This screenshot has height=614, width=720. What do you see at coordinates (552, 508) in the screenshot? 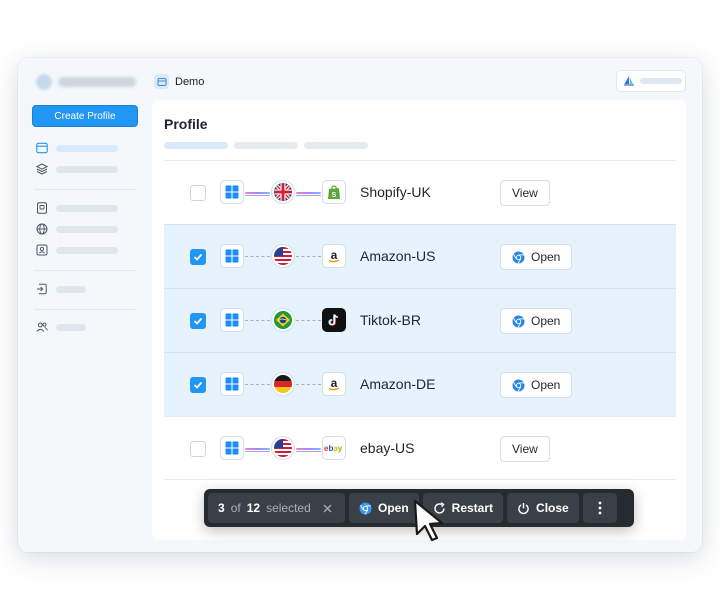
I see `bulk-close-label: Close` at bounding box center [552, 508].